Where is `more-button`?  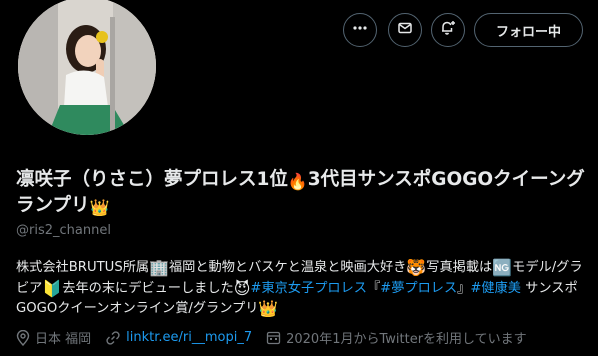 more-button is located at coordinates (360, 30).